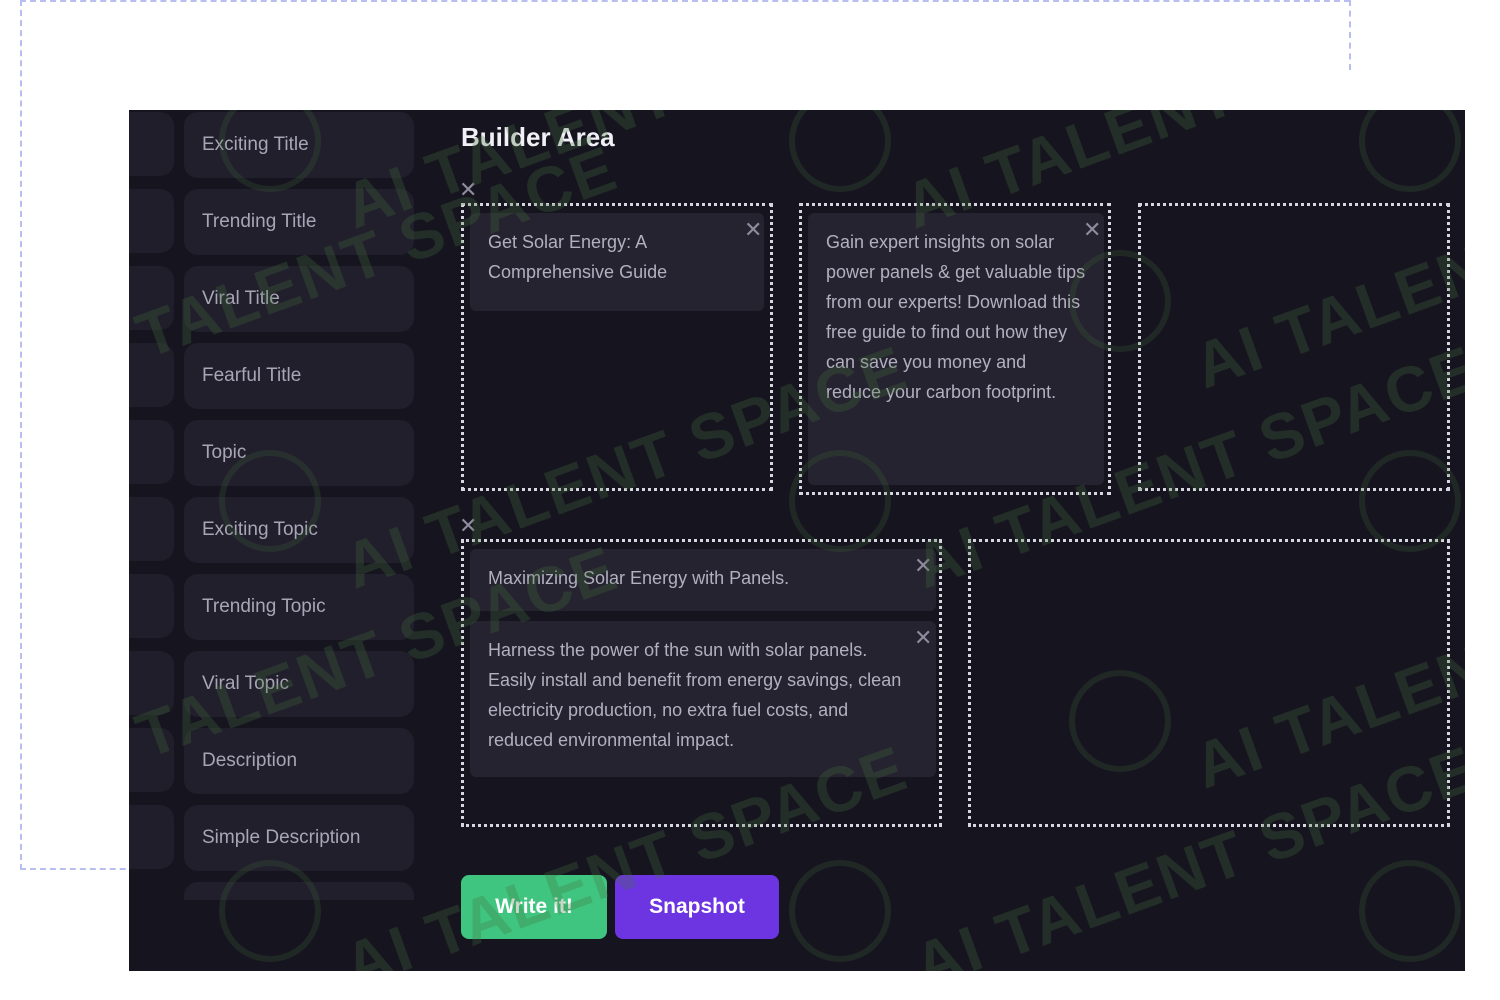 This screenshot has width=1500, height=1000. What do you see at coordinates (1294, 347) in the screenshot?
I see `dropzone-row1-col3` at bounding box center [1294, 347].